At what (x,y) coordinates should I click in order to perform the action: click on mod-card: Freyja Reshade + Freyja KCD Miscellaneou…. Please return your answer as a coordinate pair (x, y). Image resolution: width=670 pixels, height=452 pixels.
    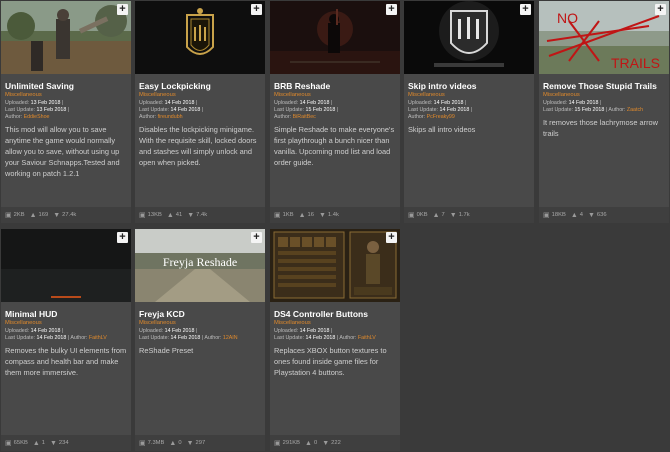
    Looking at the image, I should click on (200, 340).